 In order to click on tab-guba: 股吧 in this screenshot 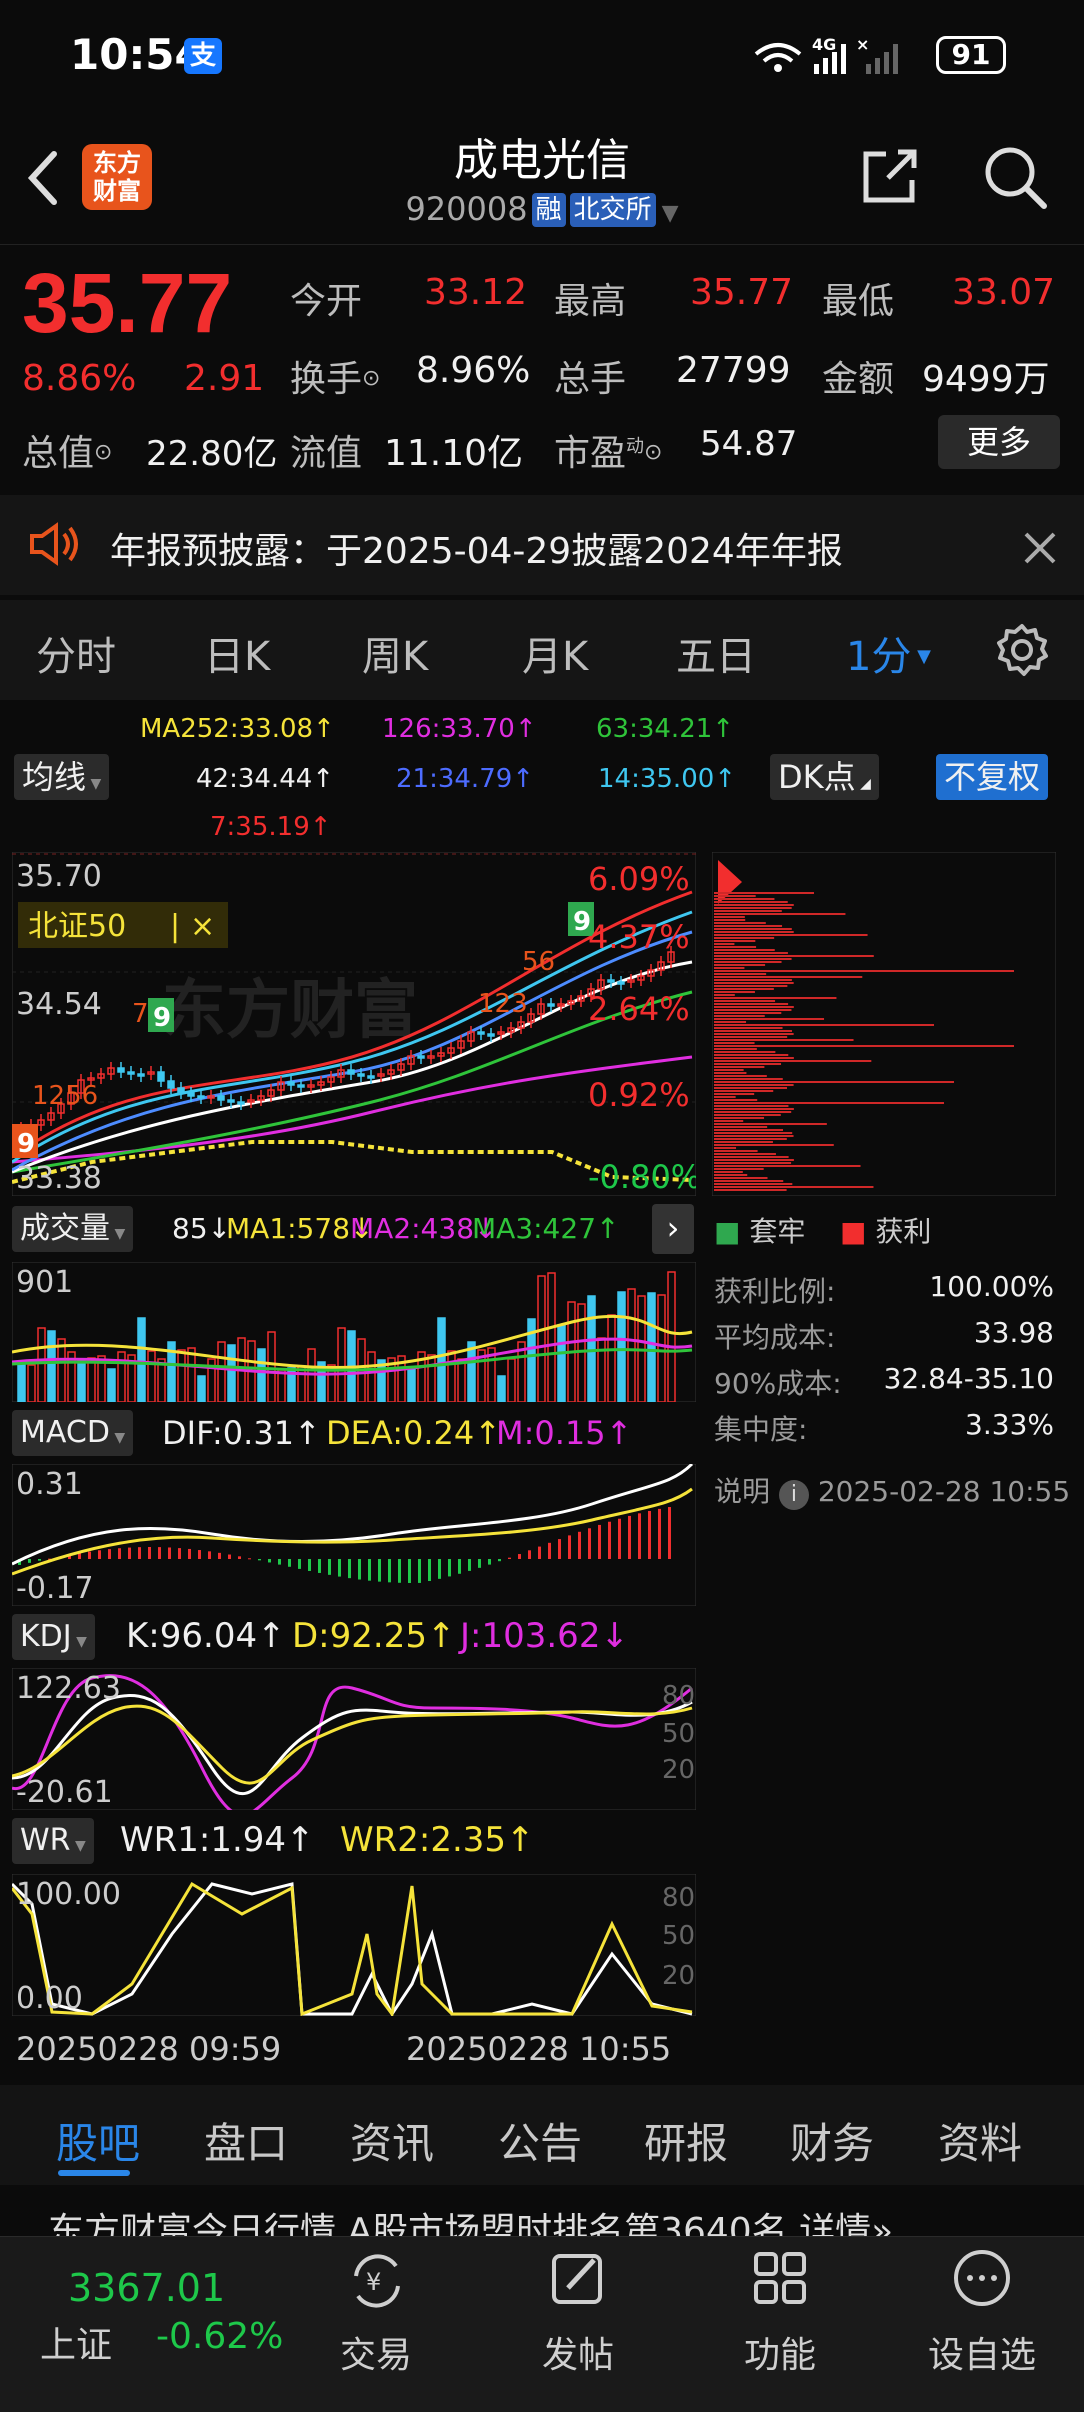, I will do `click(98, 2140)`.